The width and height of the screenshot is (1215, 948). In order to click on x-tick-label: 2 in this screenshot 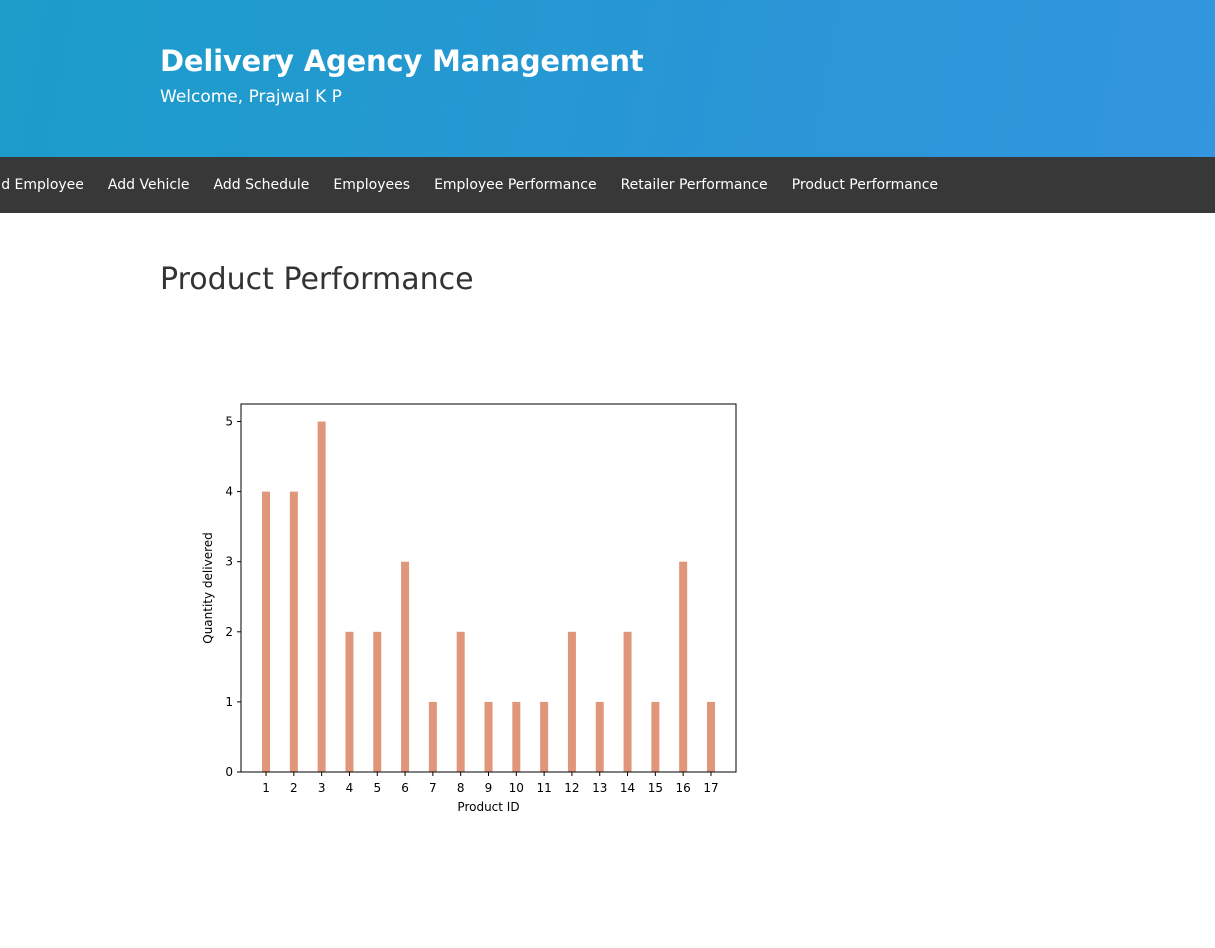, I will do `click(294, 788)`.